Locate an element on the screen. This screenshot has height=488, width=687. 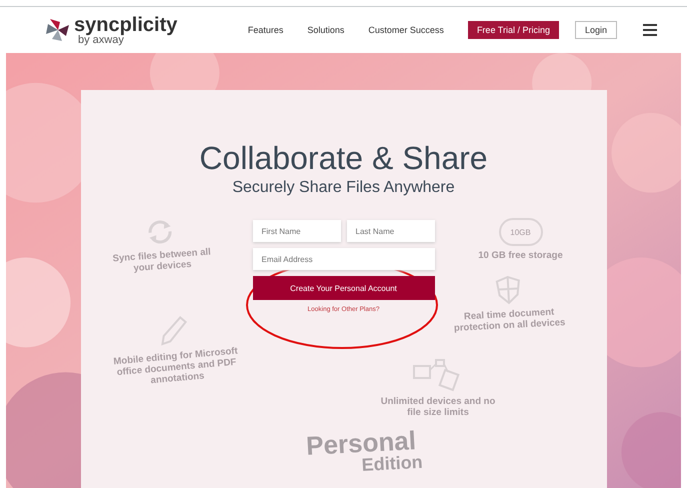
last-name-field: Last Name is located at coordinates (390, 231).